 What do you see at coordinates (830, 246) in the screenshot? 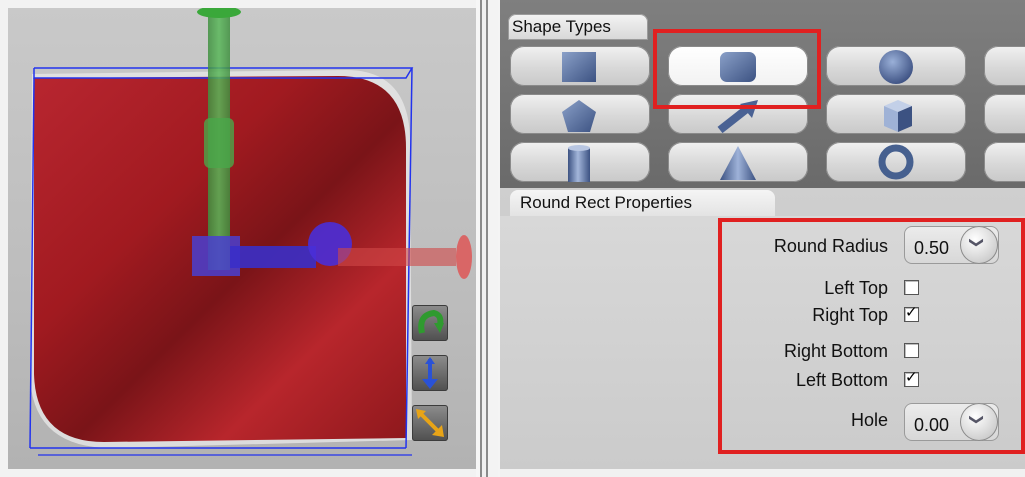
I see `round-radius-label: Round Radius` at bounding box center [830, 246].